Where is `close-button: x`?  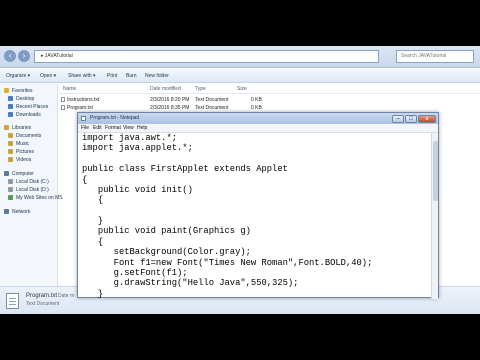
close-button: x is located at coordinates (427, 119).